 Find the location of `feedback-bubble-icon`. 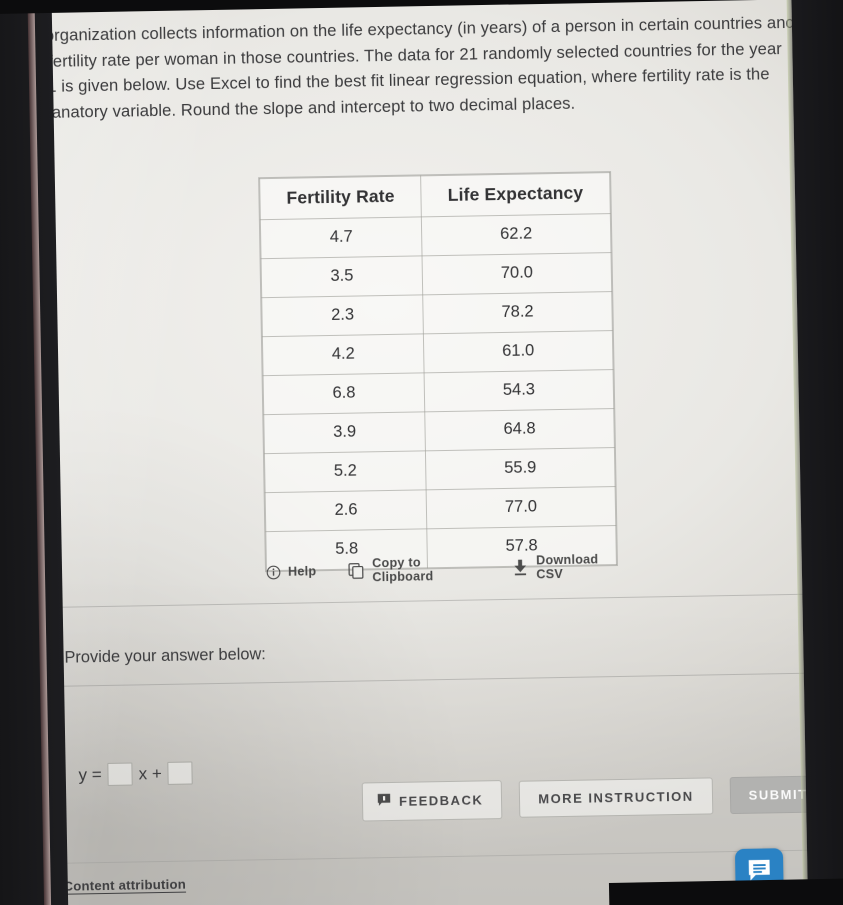

feedback-bubble-icon is located at coordinates (384, 801).